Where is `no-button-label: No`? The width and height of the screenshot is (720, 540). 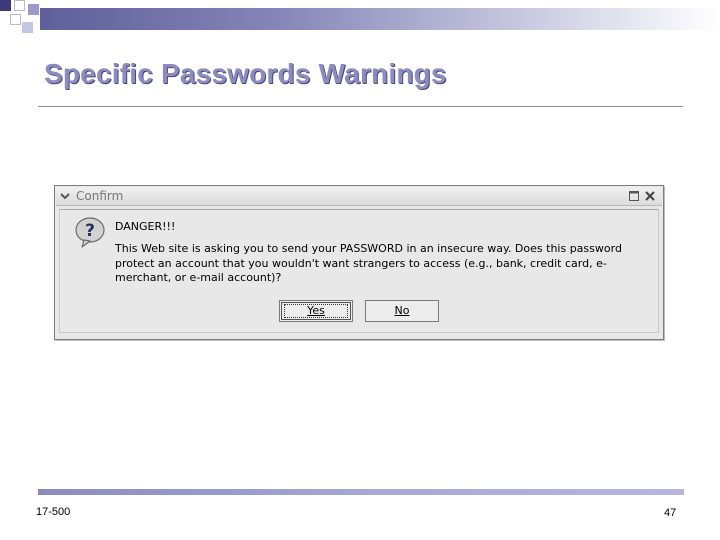
no-button-label: No is located at coordinates (402, 310).